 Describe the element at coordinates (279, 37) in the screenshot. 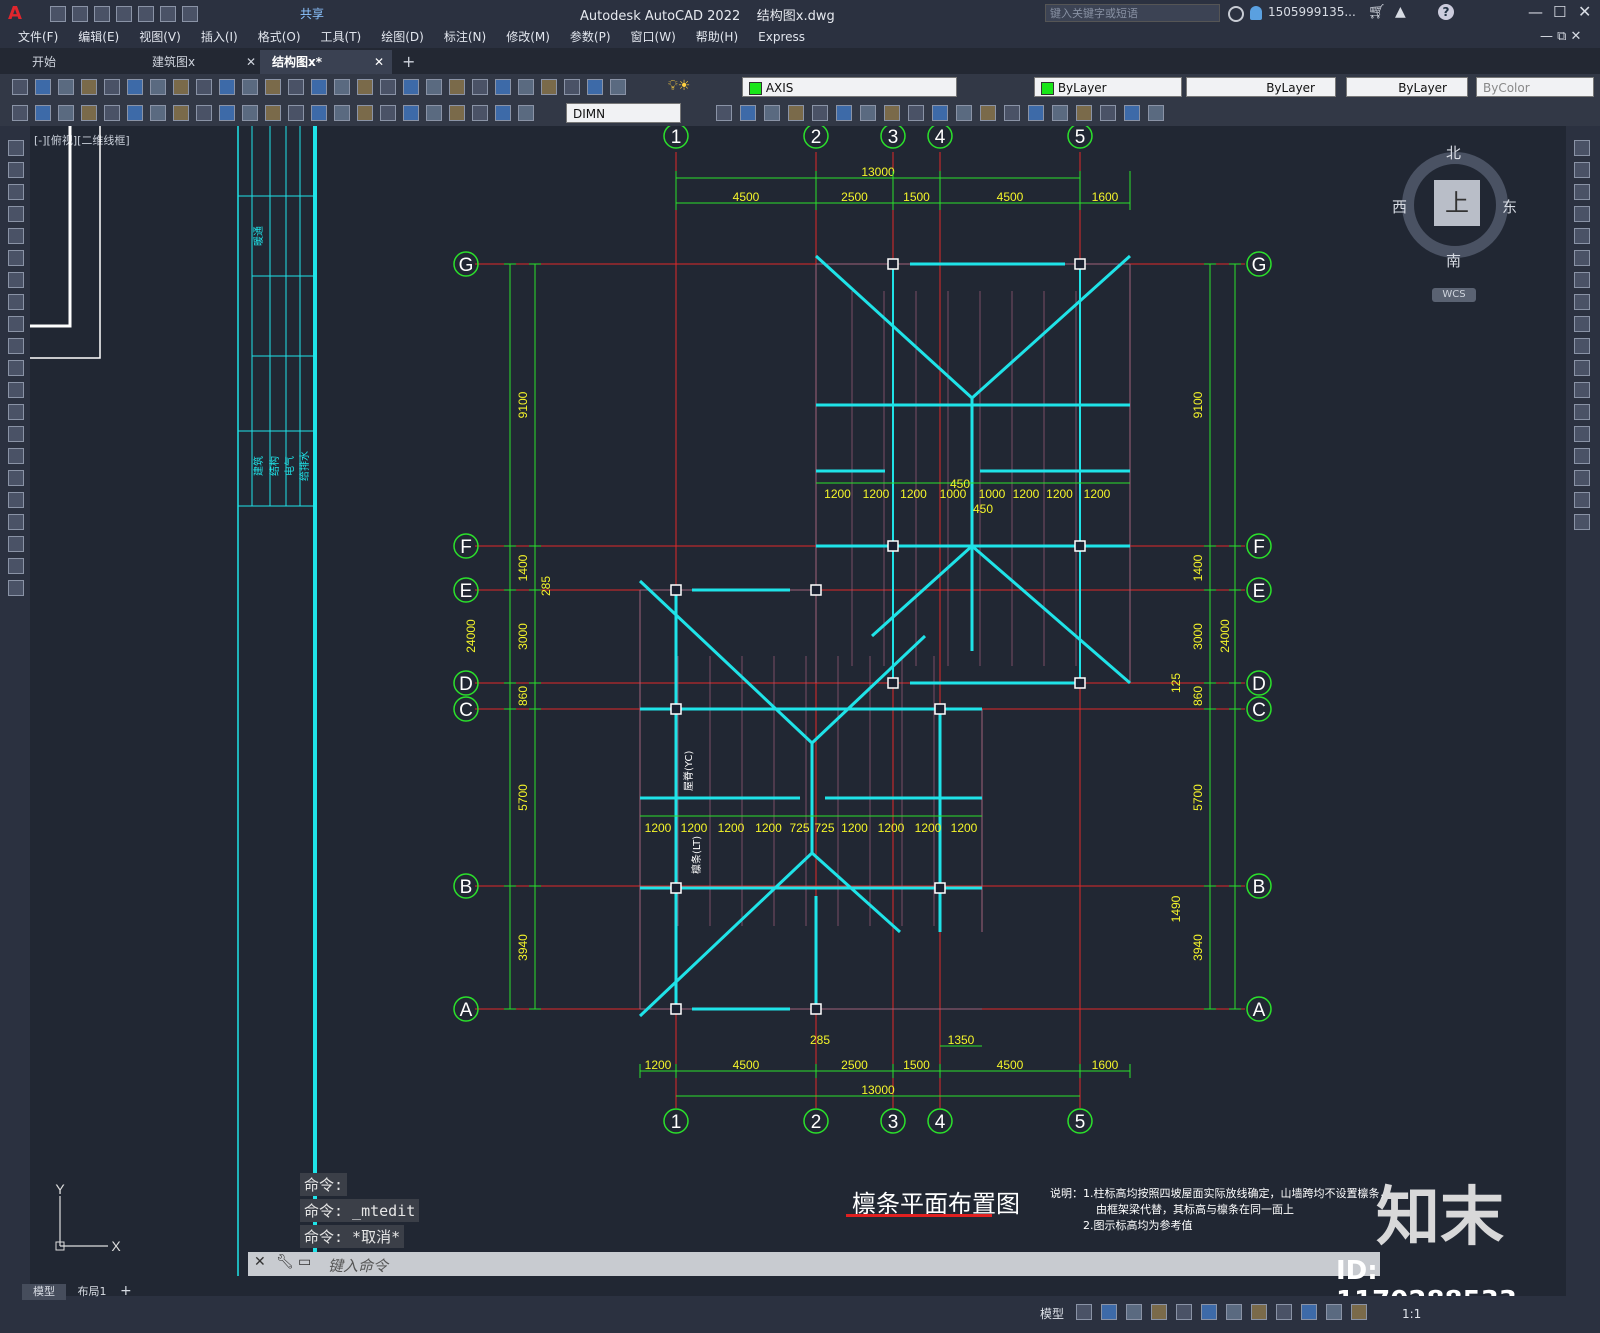

I see `menu-format: 格式(O)` at that location.